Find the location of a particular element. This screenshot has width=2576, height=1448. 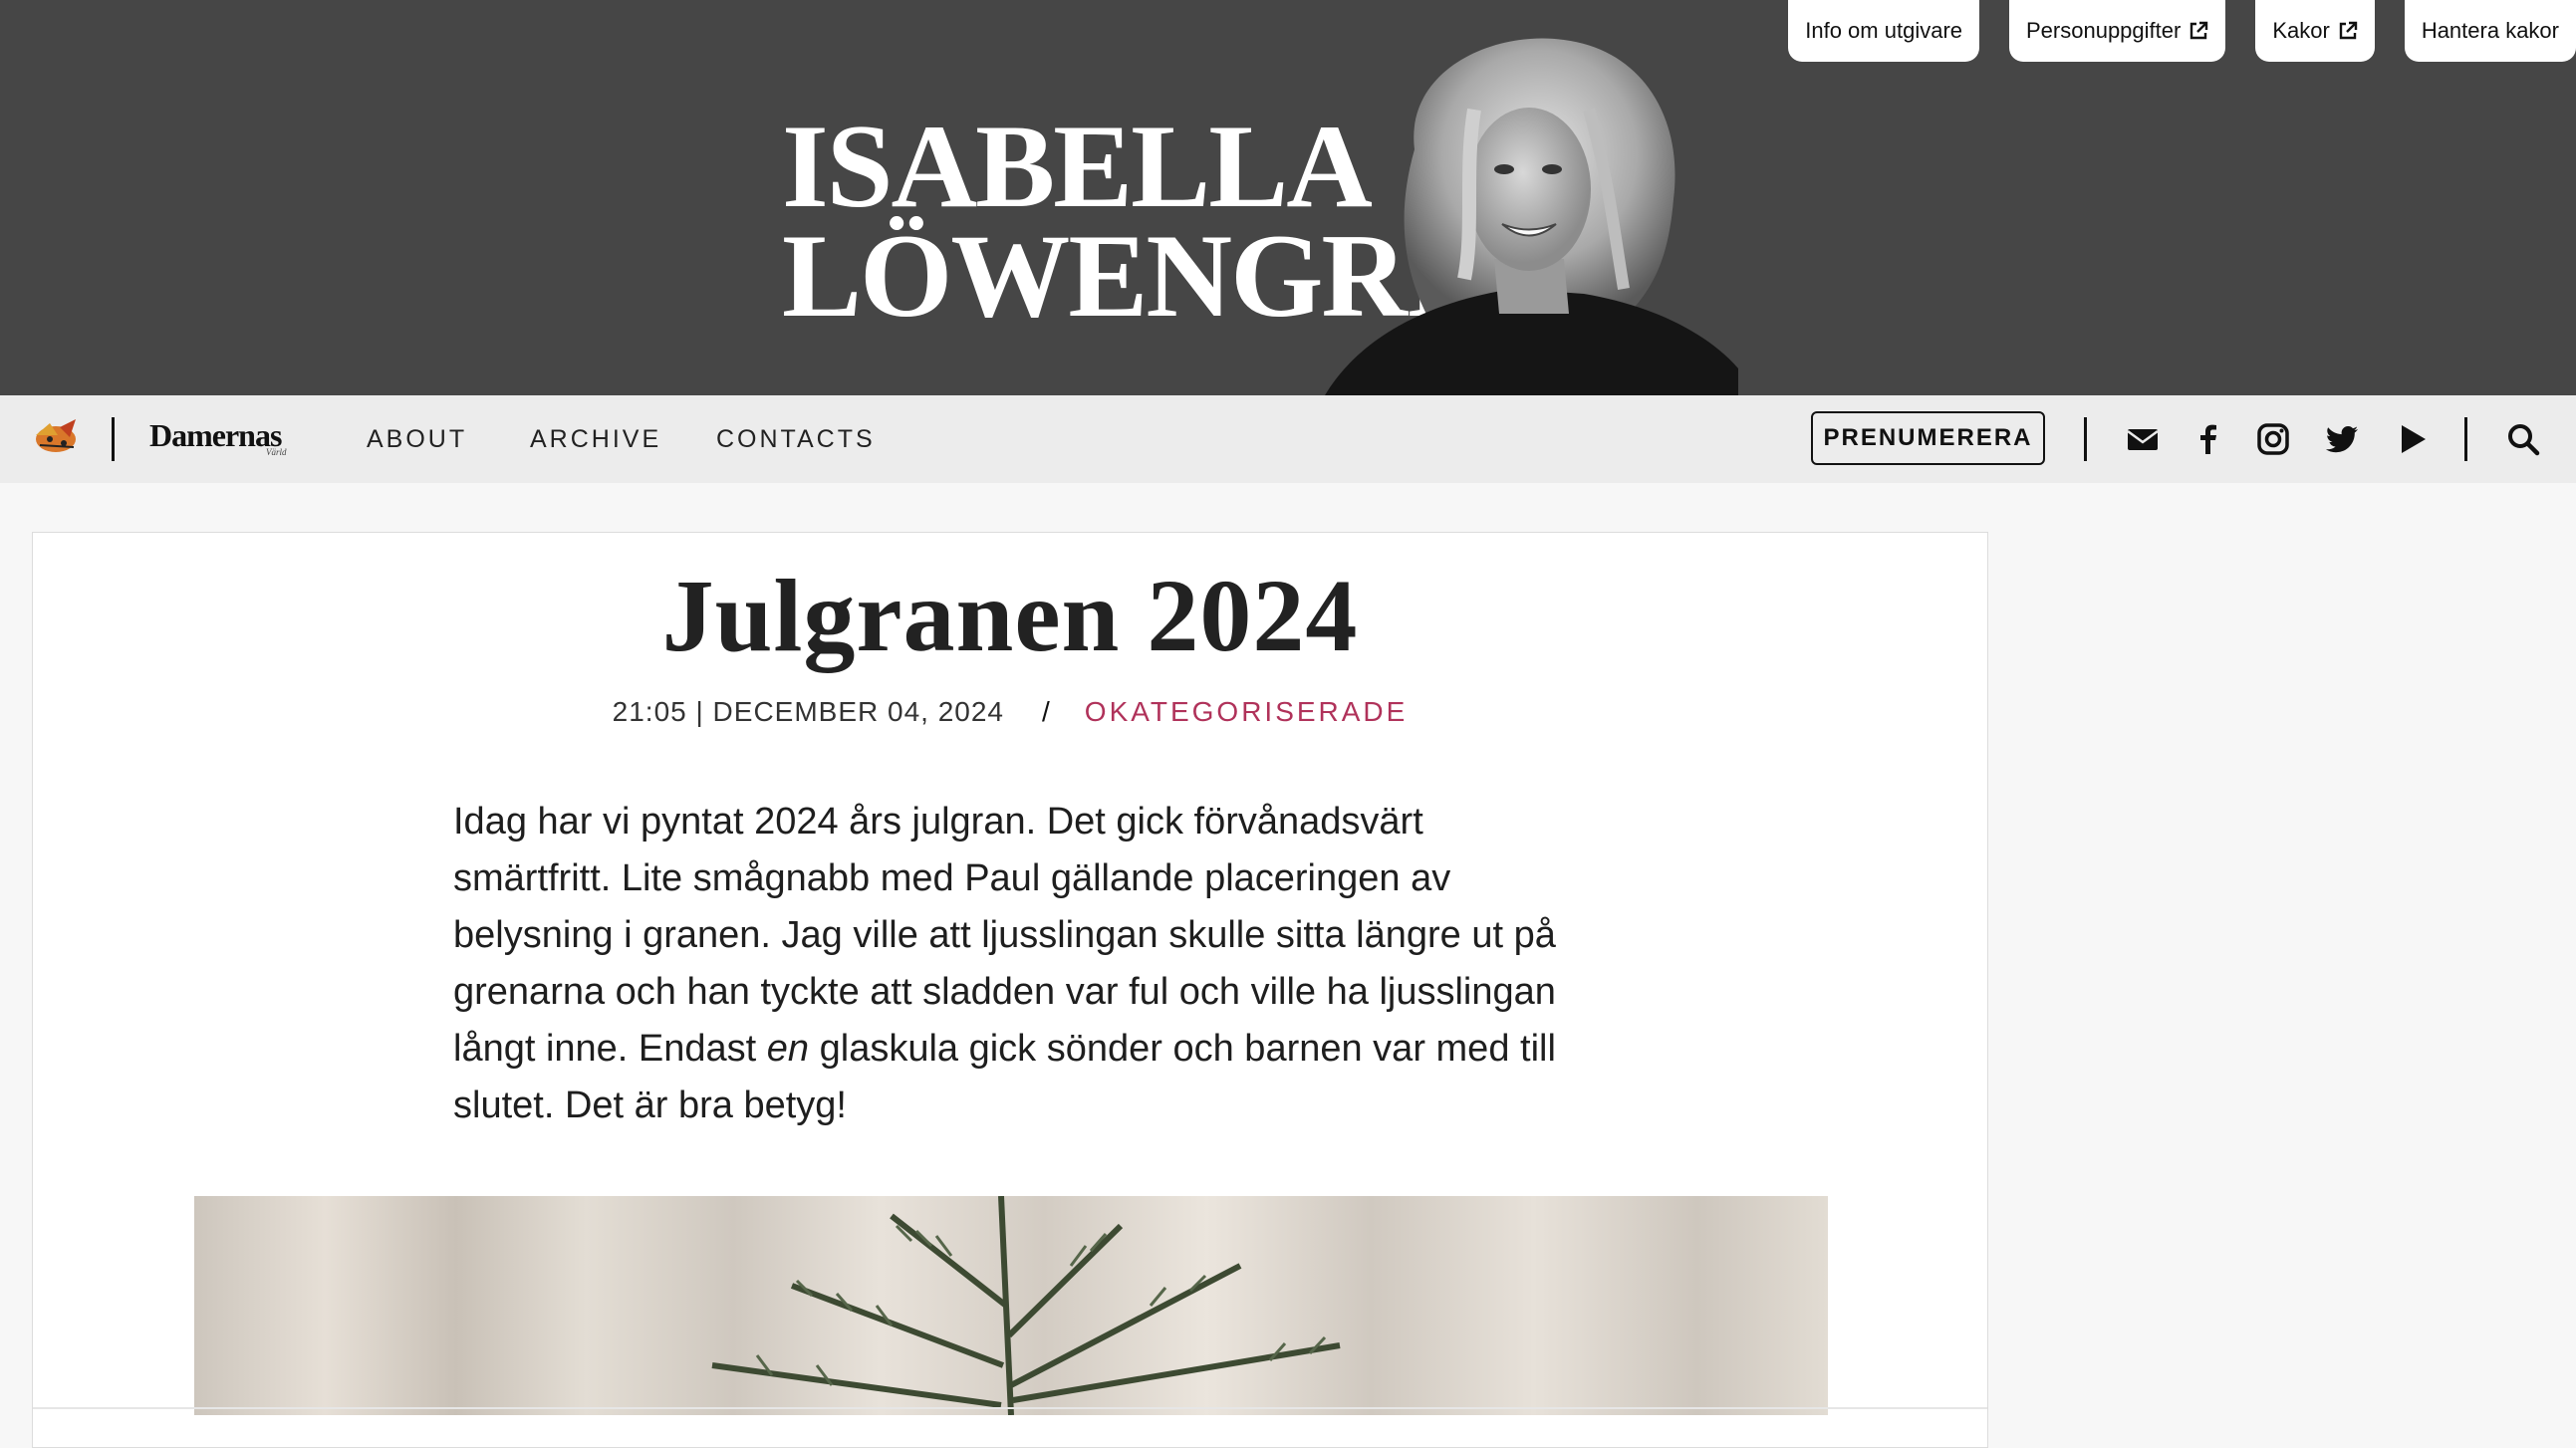

bird-logo-icon is located at coordinates (56, 438).